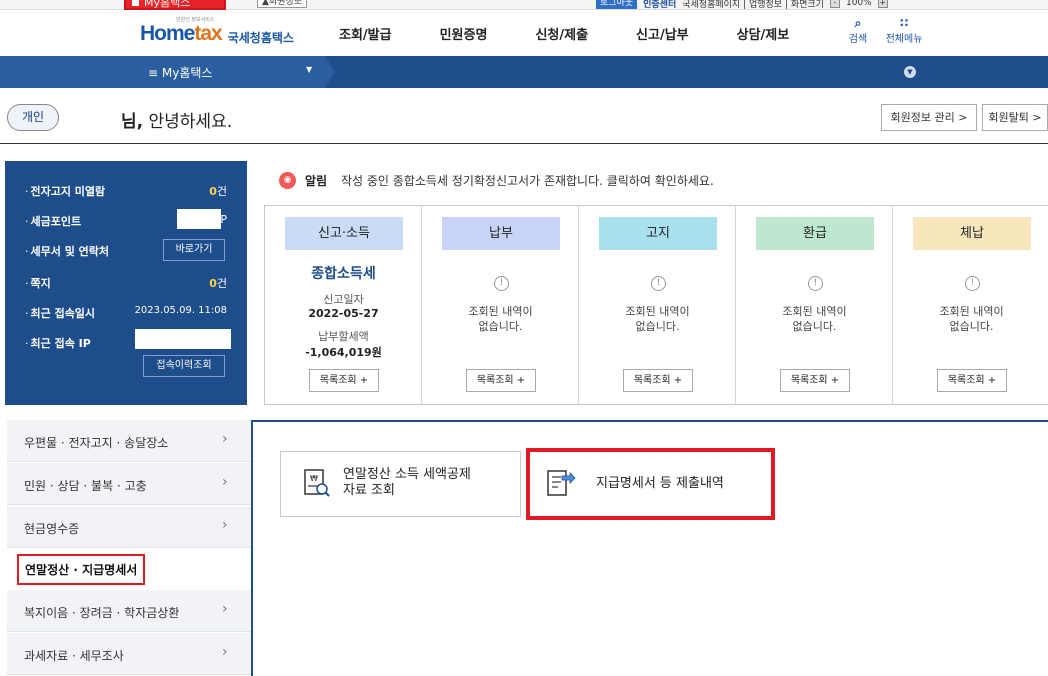 This screenshot has height=676, width=1048. I want to click on notice-label: 알림, so click(316, 181).